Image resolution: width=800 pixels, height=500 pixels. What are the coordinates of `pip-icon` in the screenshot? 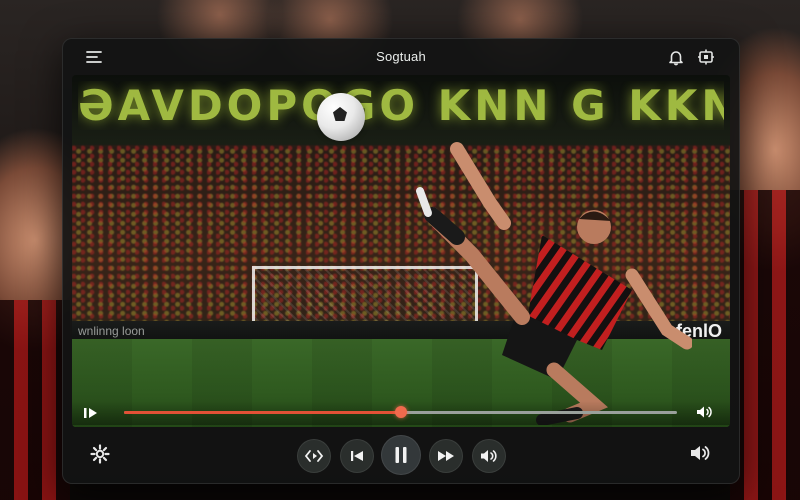 It's located at (706, 57).